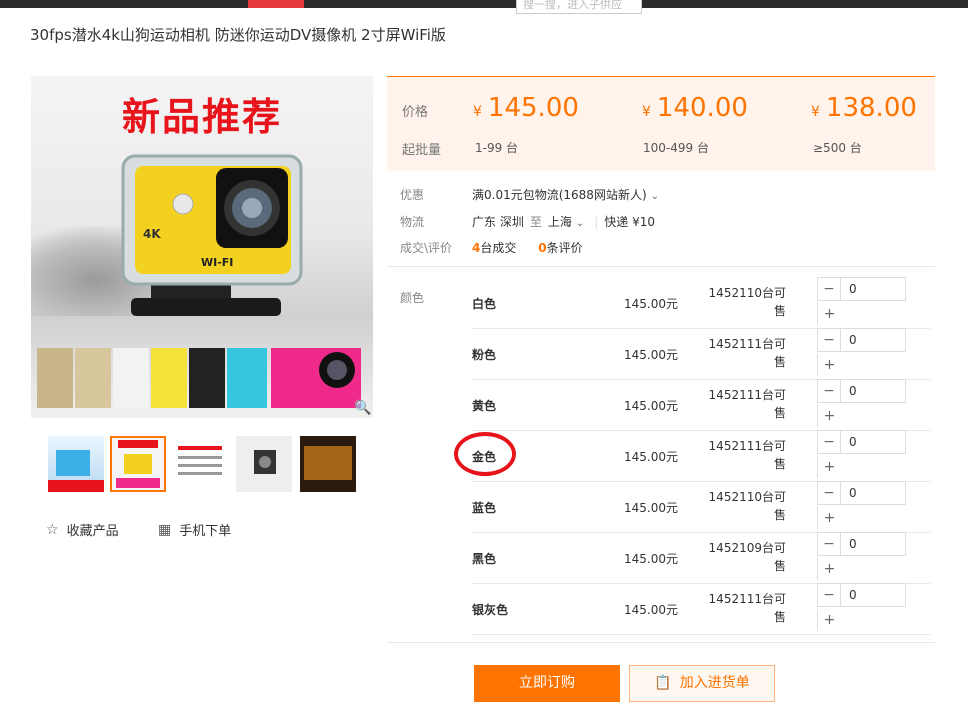  What do you see at coordinates (676, 148) in the screenshot?
I see `tier-range-2: 100-499 台` at bounding box center [676, 148].